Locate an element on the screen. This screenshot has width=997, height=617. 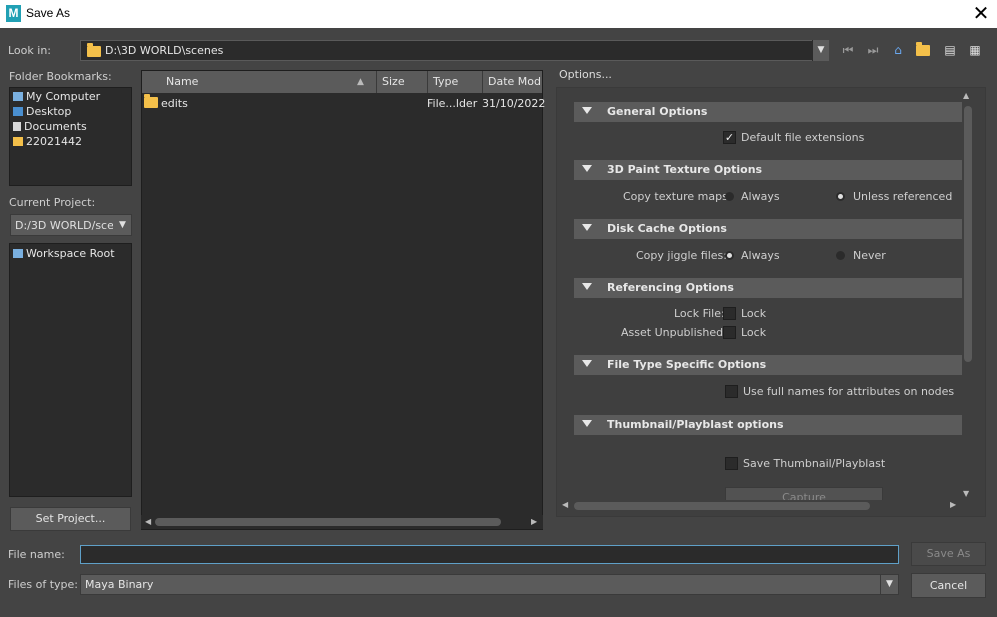
current-project-label: Current Project: is located at coordinates (52, 202).